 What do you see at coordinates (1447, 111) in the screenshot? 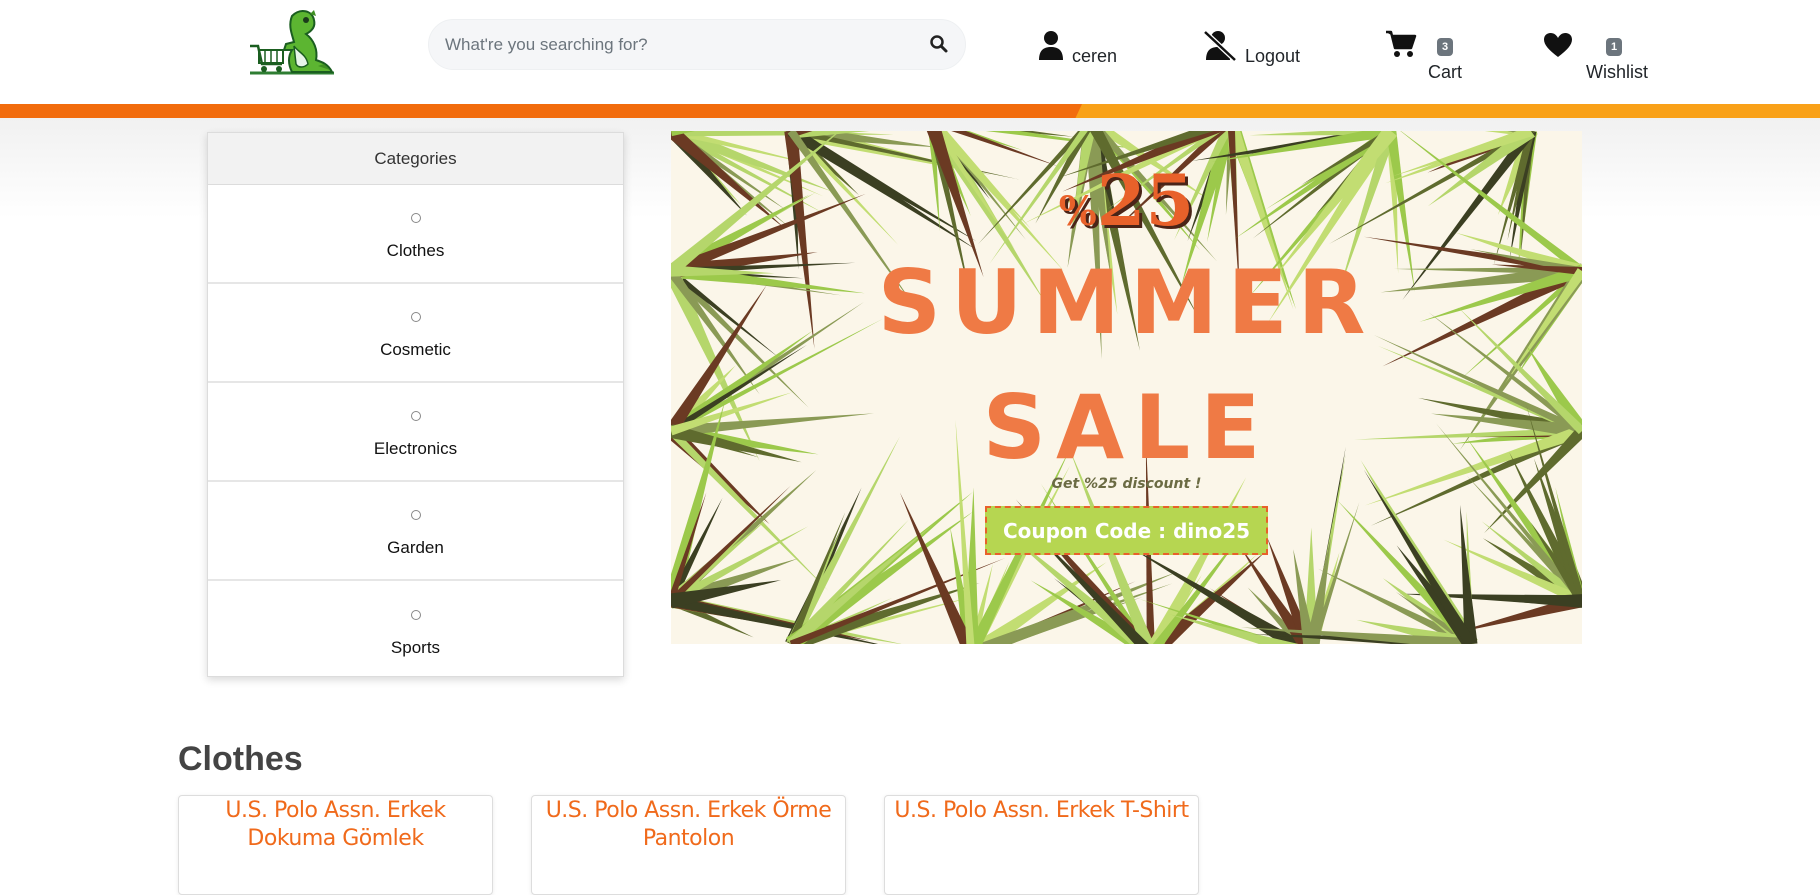
I see `header-stripe-right` at bounding box center [1447, 111].